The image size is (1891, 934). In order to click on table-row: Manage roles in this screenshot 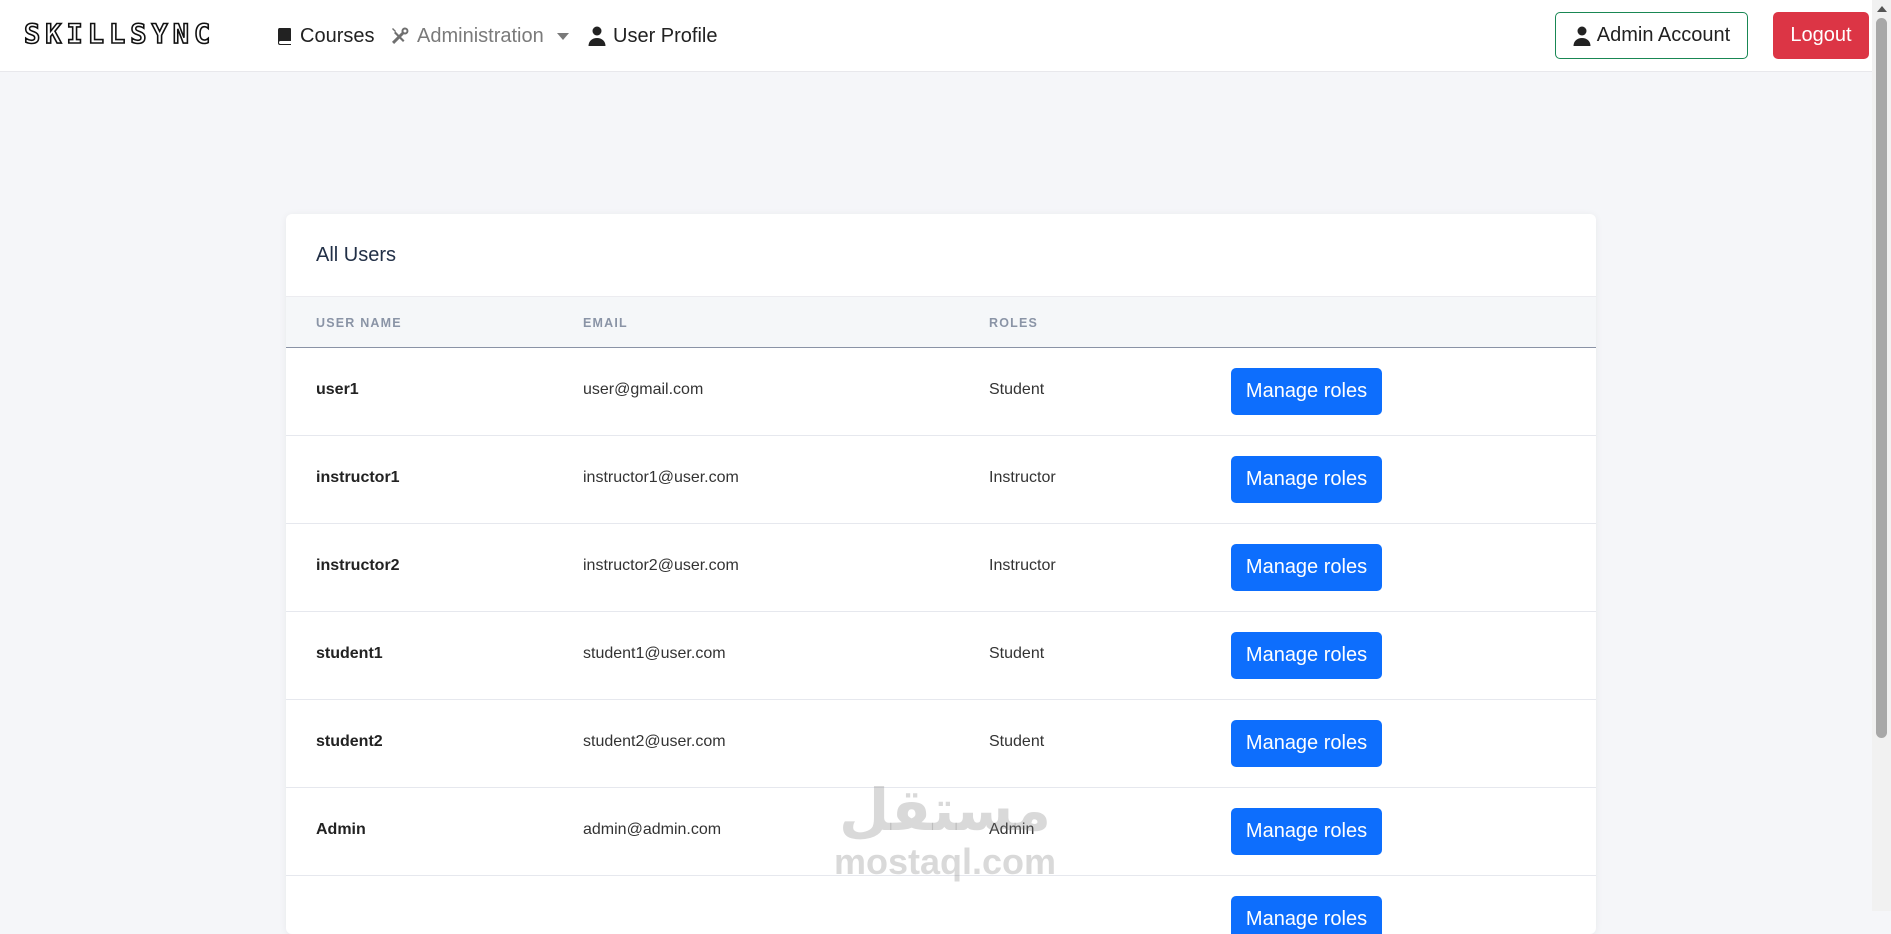, I will do `click(941, 905)`.